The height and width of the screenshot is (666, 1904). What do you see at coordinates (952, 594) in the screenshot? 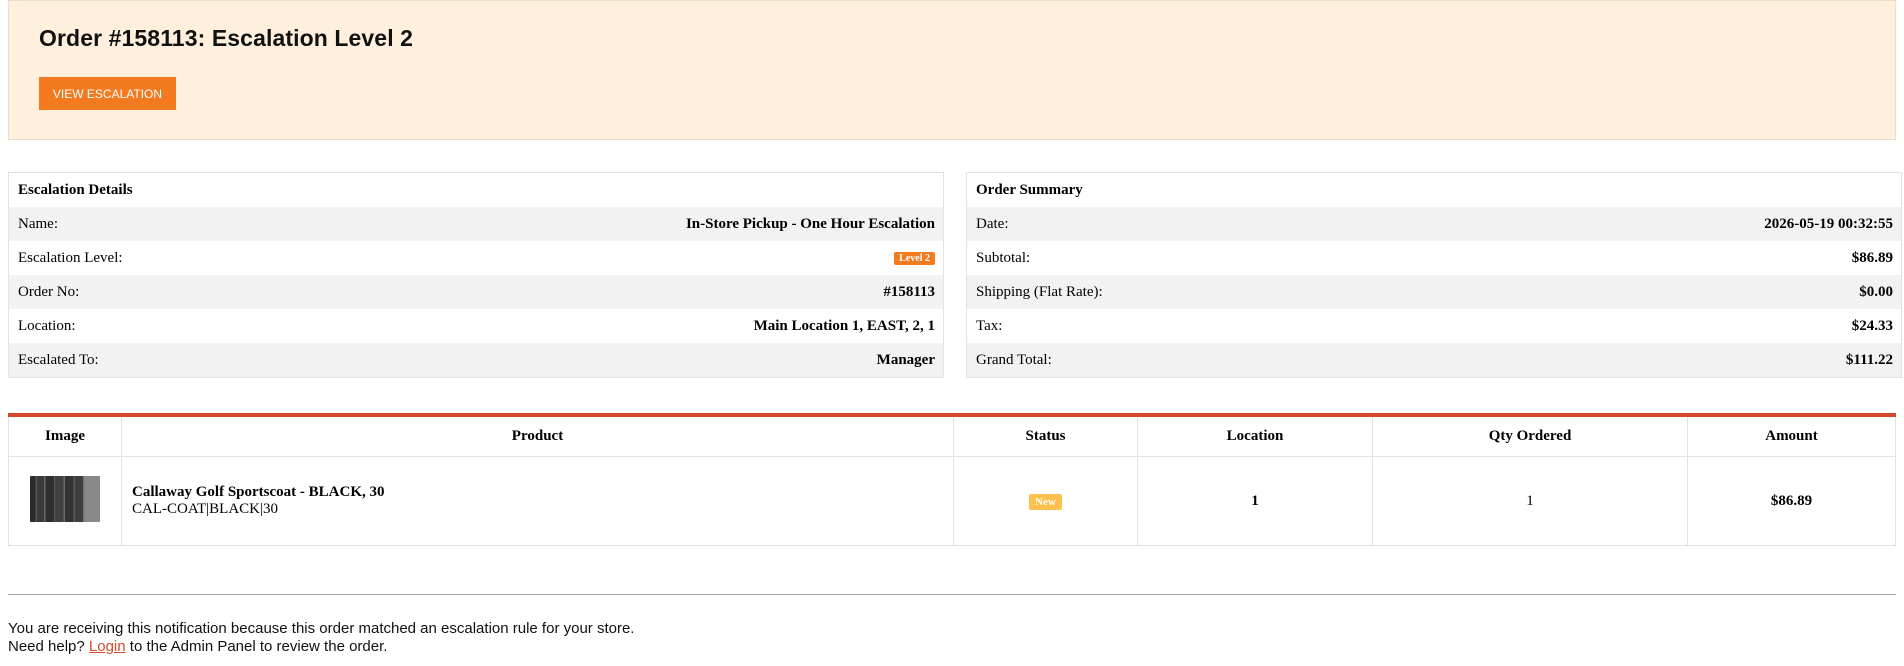
I see `footer-divider` at bounding box center [952, 594].